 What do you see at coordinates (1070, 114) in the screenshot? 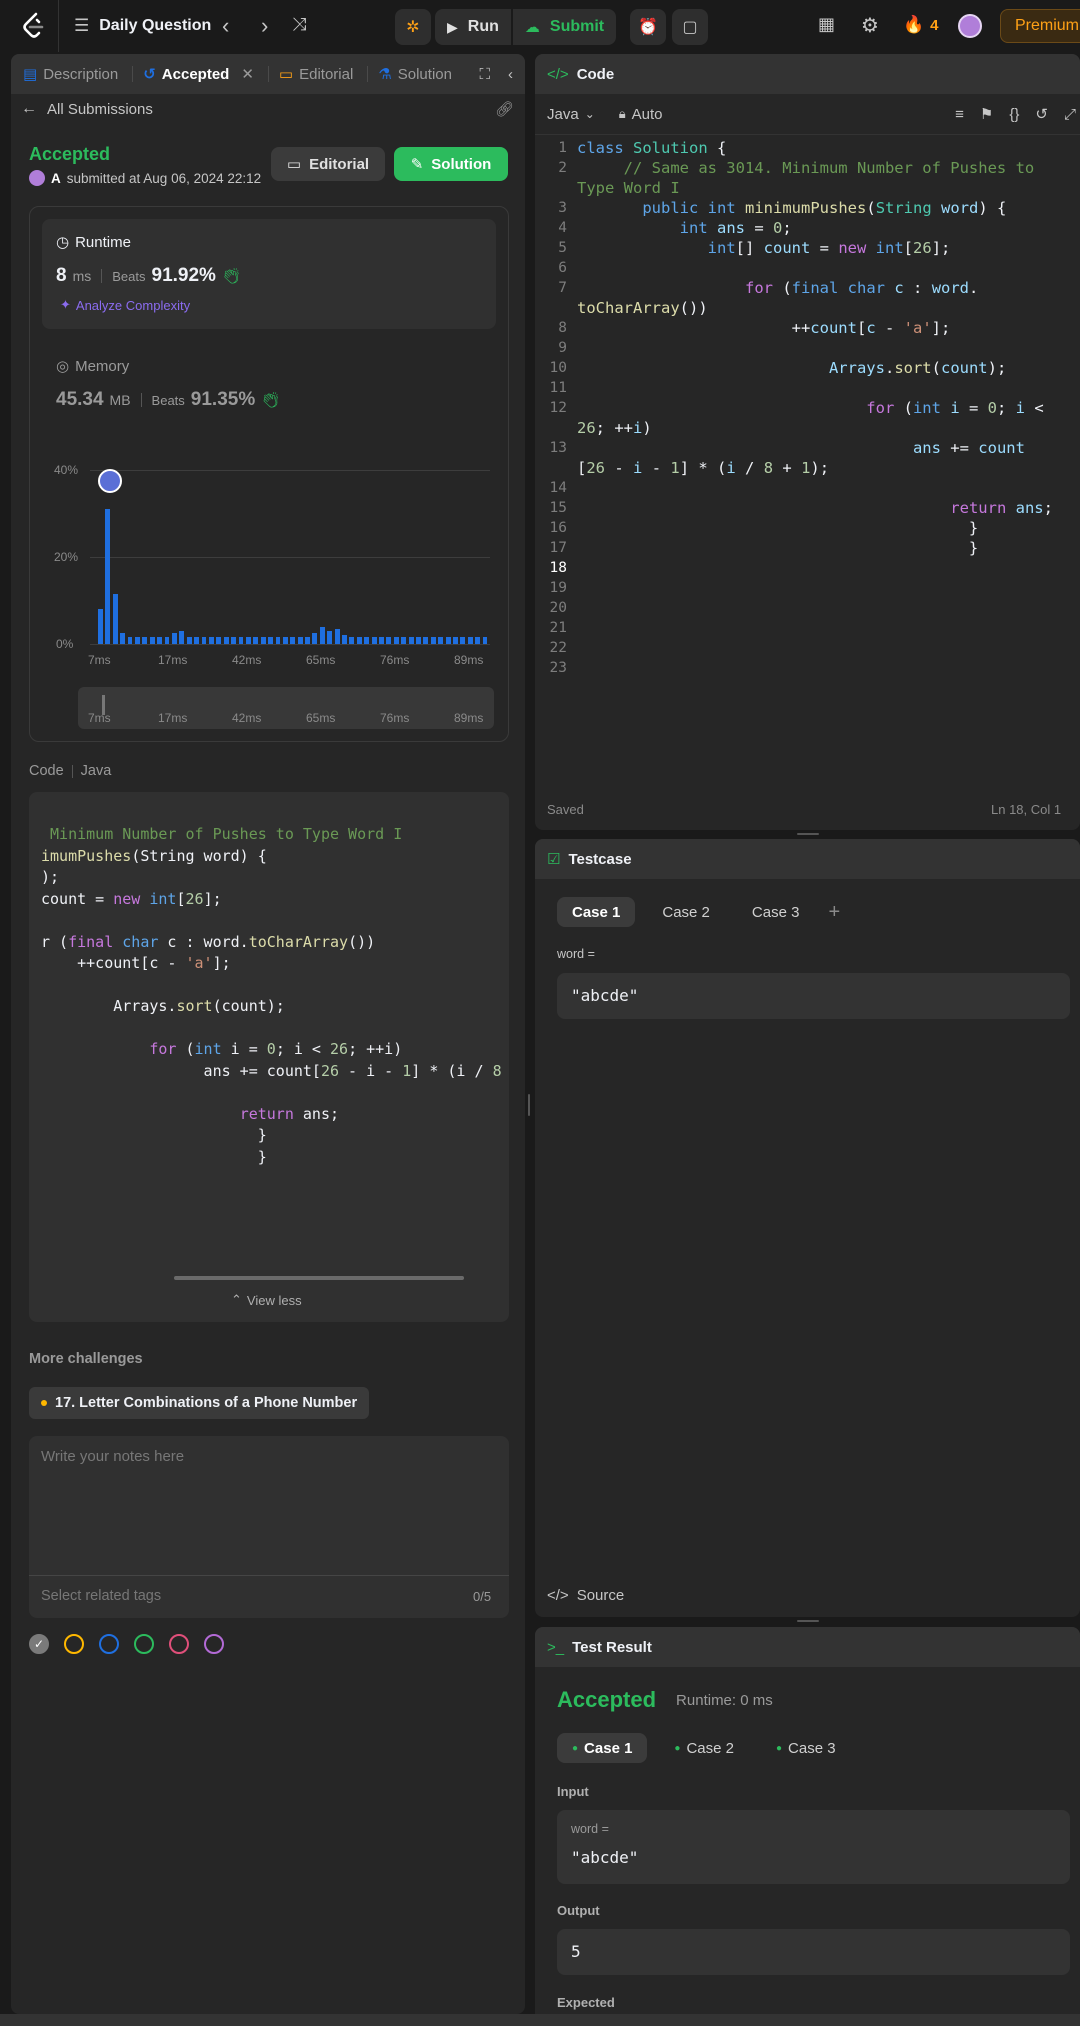
I see `expand-icon: ⤢` at bounding box center [1070, 114].